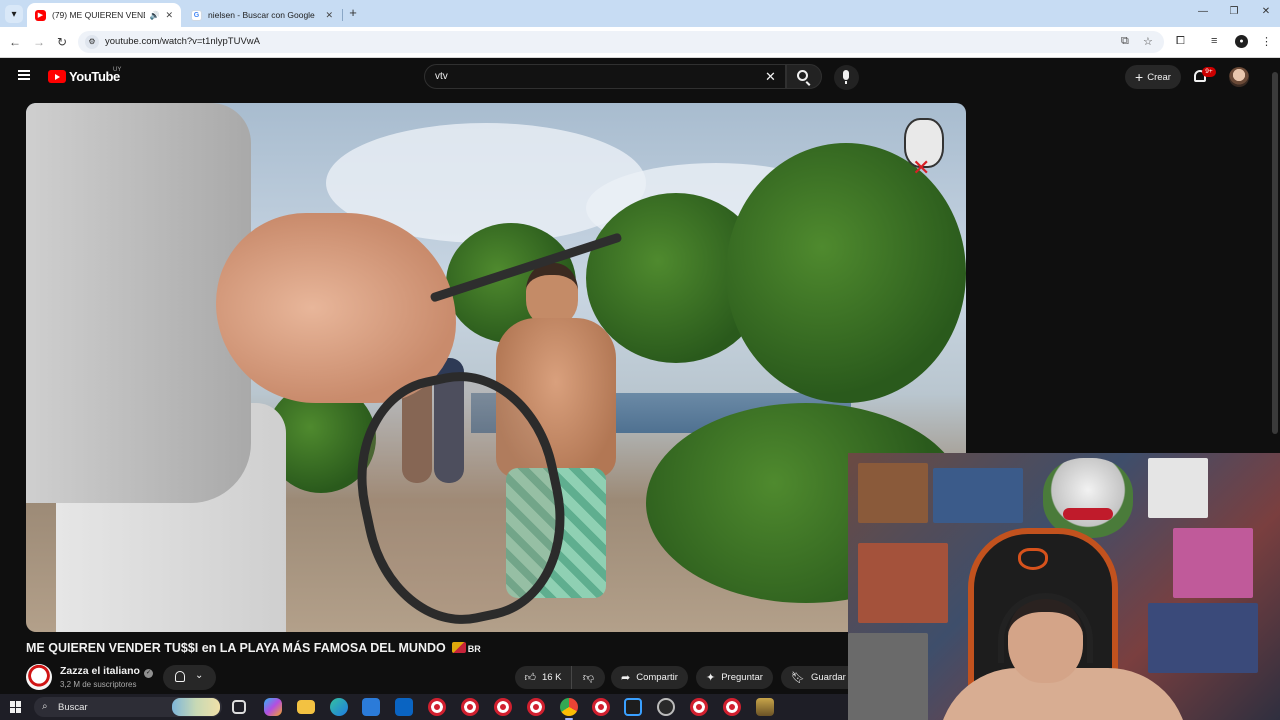  What do you see at coordinates (15, 42) in the screenshot?
I see `back-arrow-icon: ←` at bounding box center [15, 42].